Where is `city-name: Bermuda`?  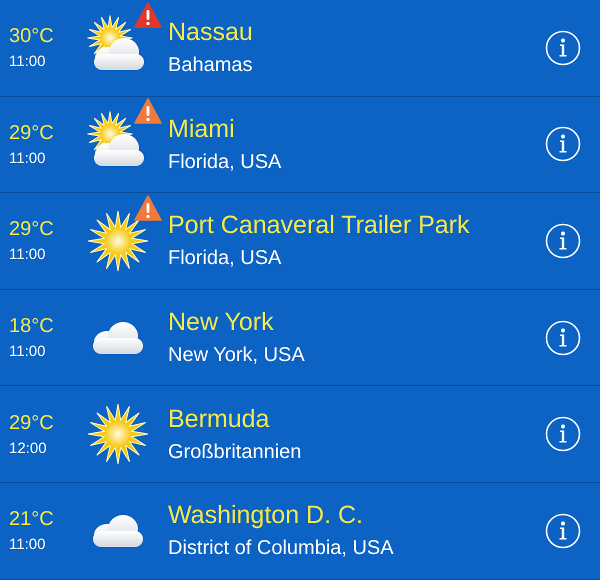
city-name: Bermuda is located at coordinates (219, 419).